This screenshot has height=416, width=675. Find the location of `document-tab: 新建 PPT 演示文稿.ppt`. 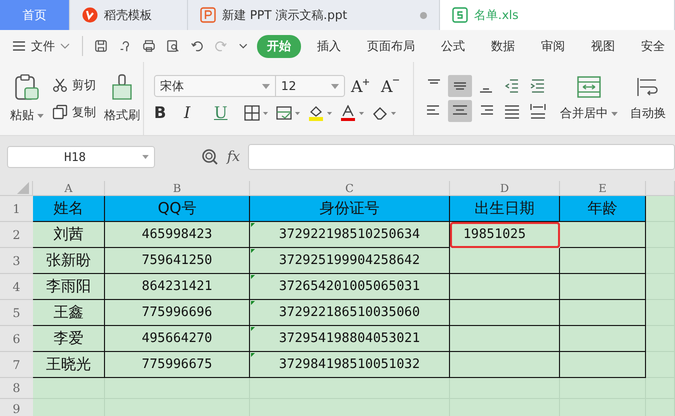

document-tab: 新建 PPT 演示文稿.ppt is located at coordinates (314, 15).